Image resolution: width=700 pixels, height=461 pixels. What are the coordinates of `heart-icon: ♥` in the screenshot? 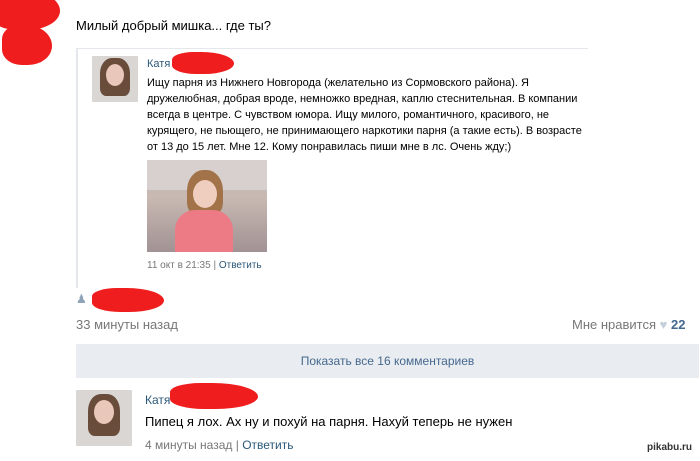 It's located at (663, 324).